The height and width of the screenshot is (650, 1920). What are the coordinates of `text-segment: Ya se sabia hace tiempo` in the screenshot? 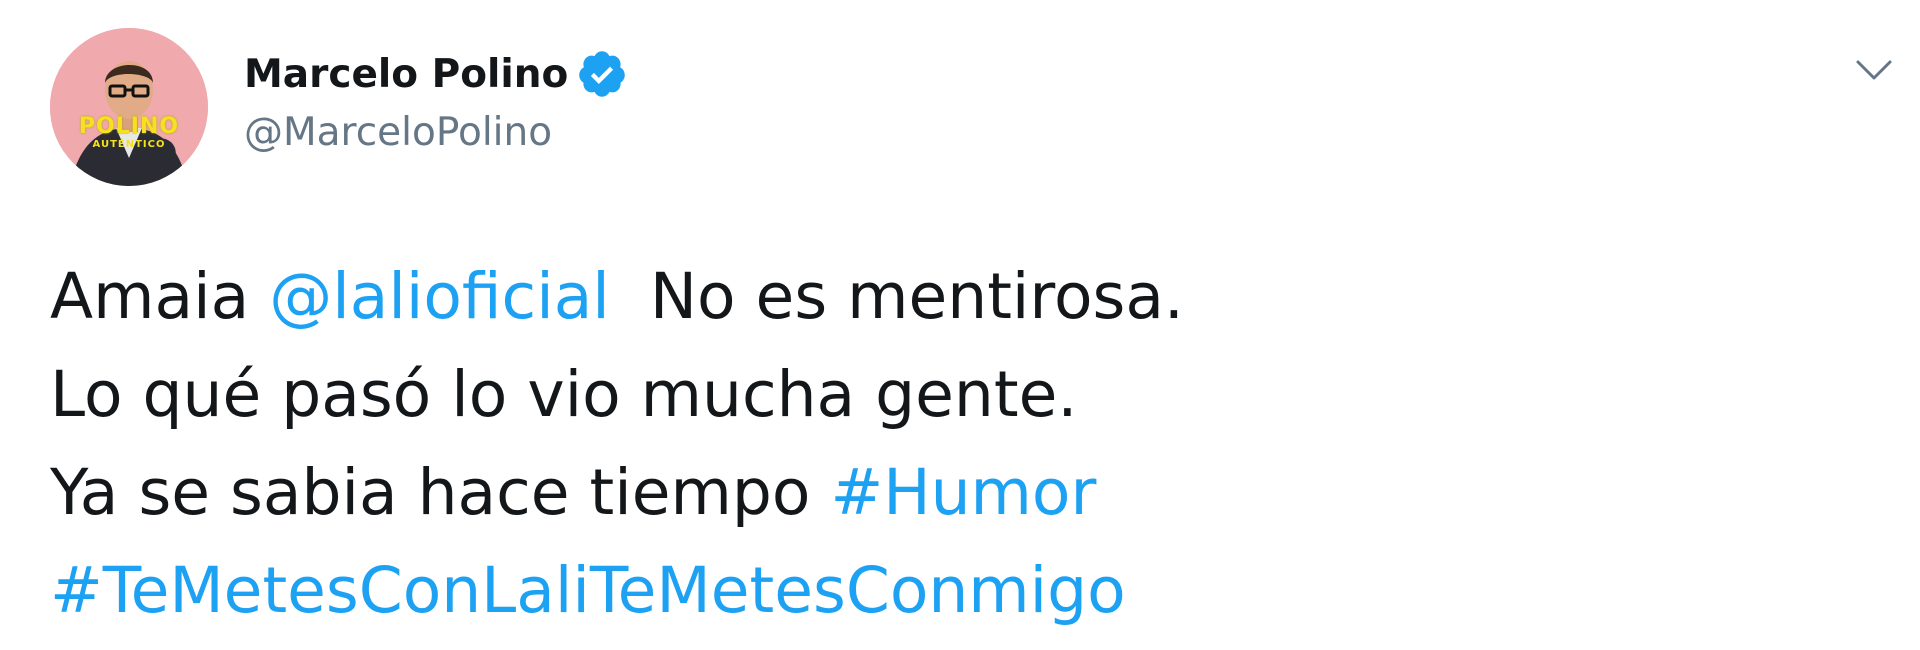 It's located at (440, 492).